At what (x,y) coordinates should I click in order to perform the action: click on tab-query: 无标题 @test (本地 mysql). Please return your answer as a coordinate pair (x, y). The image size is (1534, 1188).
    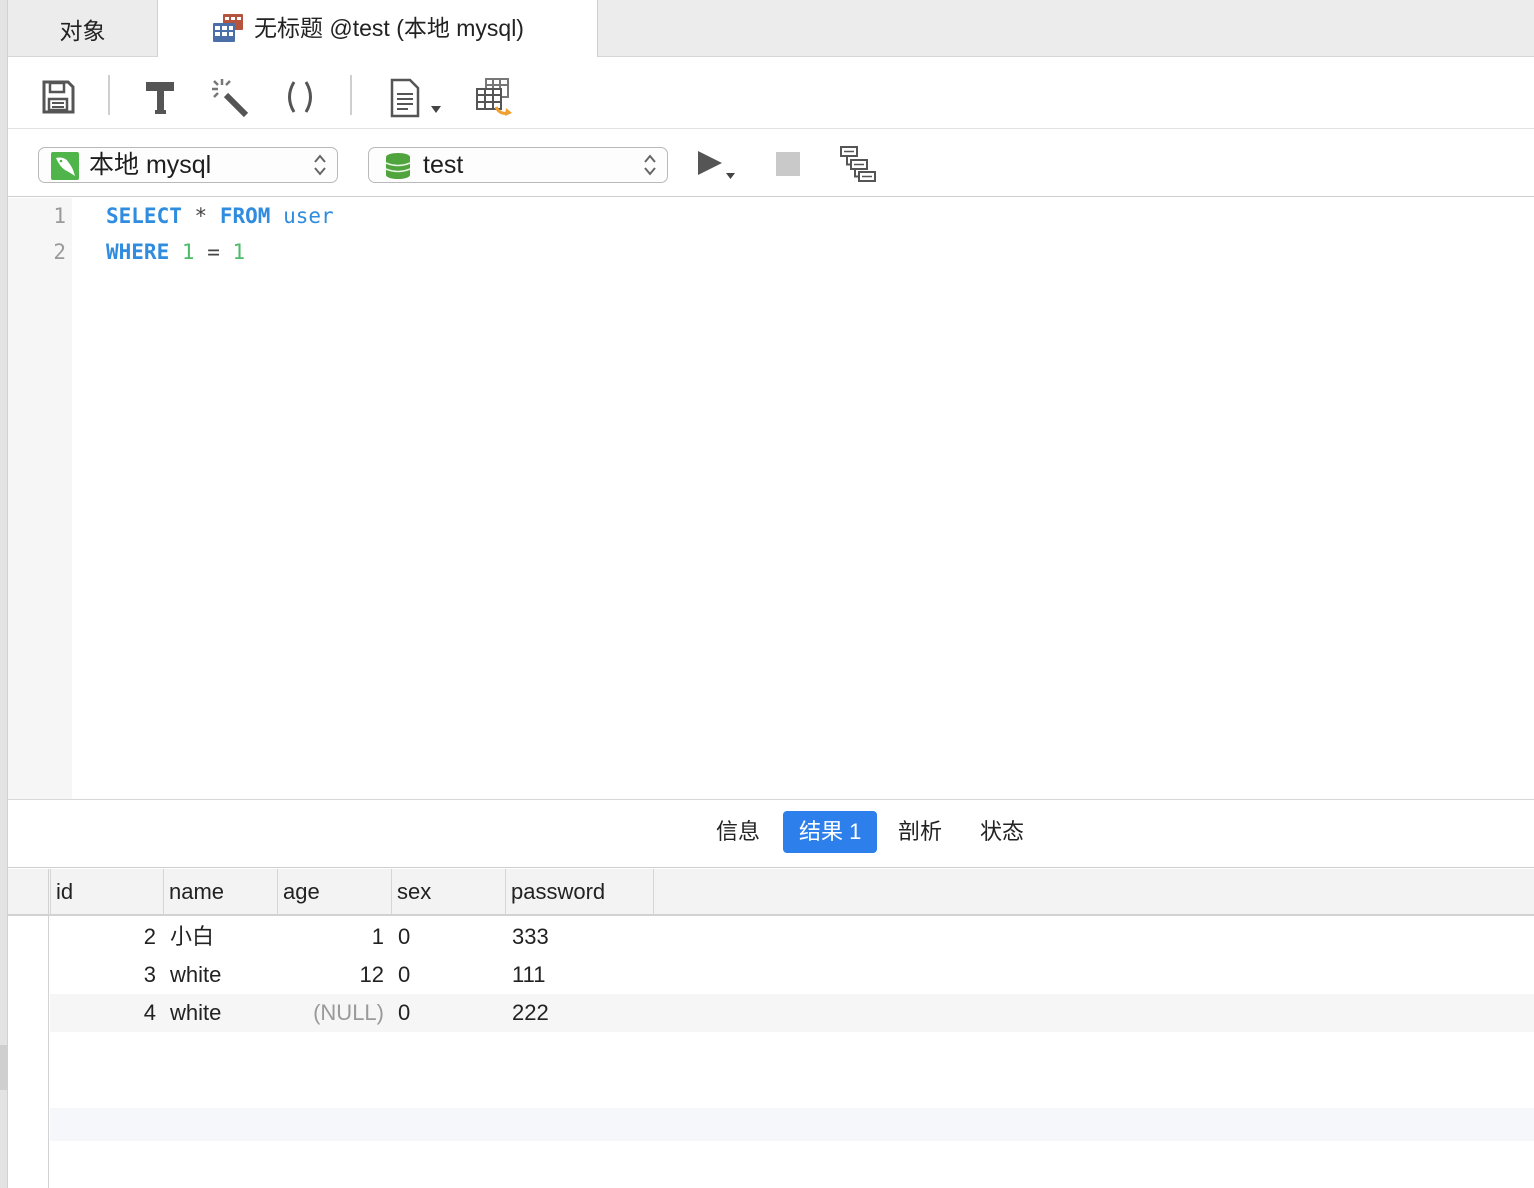
    Looking at the image, I should click on (378, 29).